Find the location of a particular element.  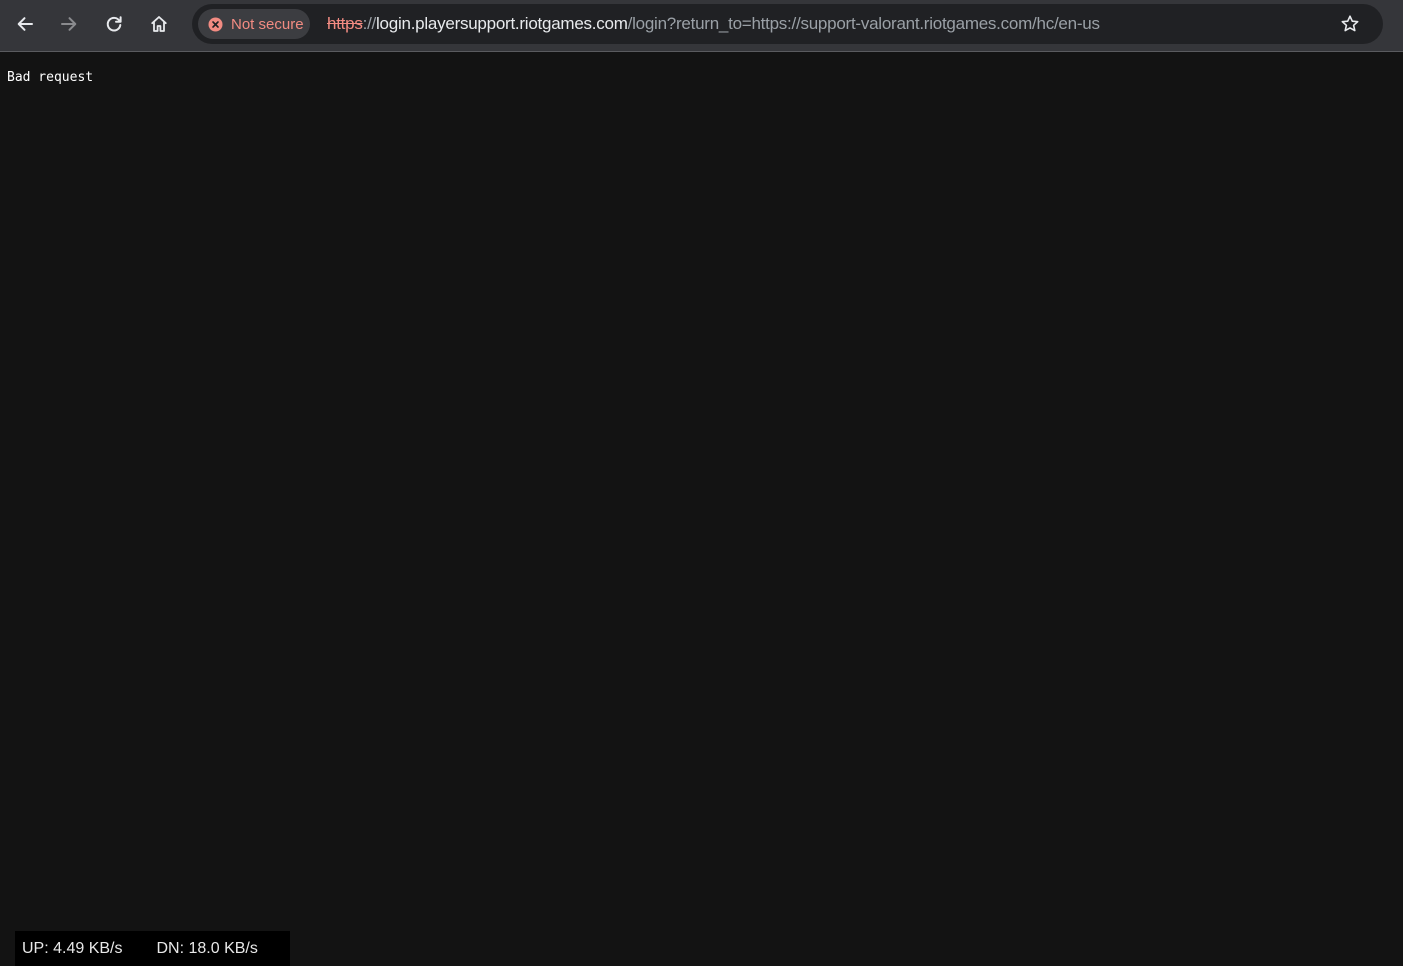

error-circle-icon is located at coordinates (215, 24).